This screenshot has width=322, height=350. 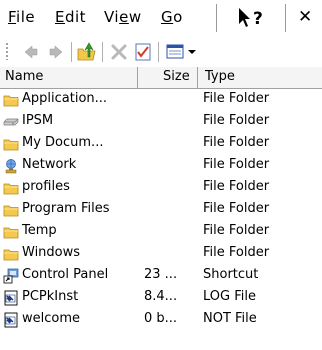 I want to click on toolbar-grip, so click(x=7, y=51).